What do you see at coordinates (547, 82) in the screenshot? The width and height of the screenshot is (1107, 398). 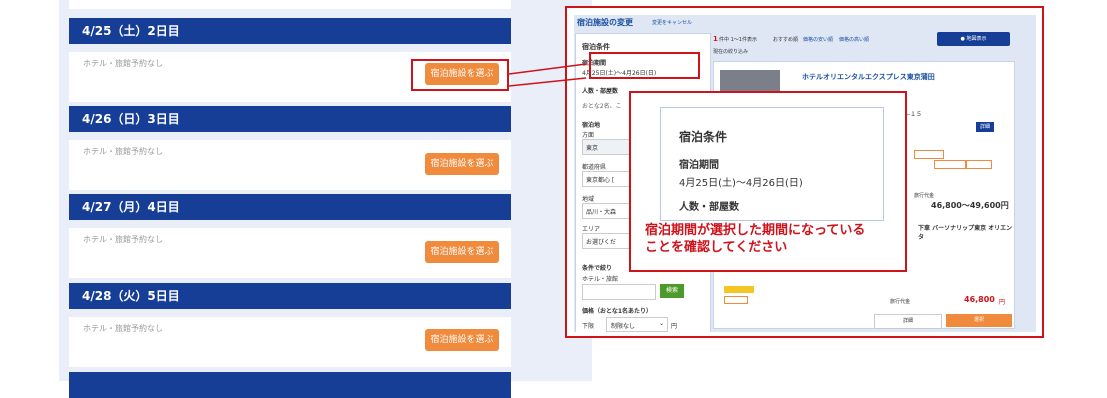 I see `connector-line-button-lower` at bounding box center [547, 82].